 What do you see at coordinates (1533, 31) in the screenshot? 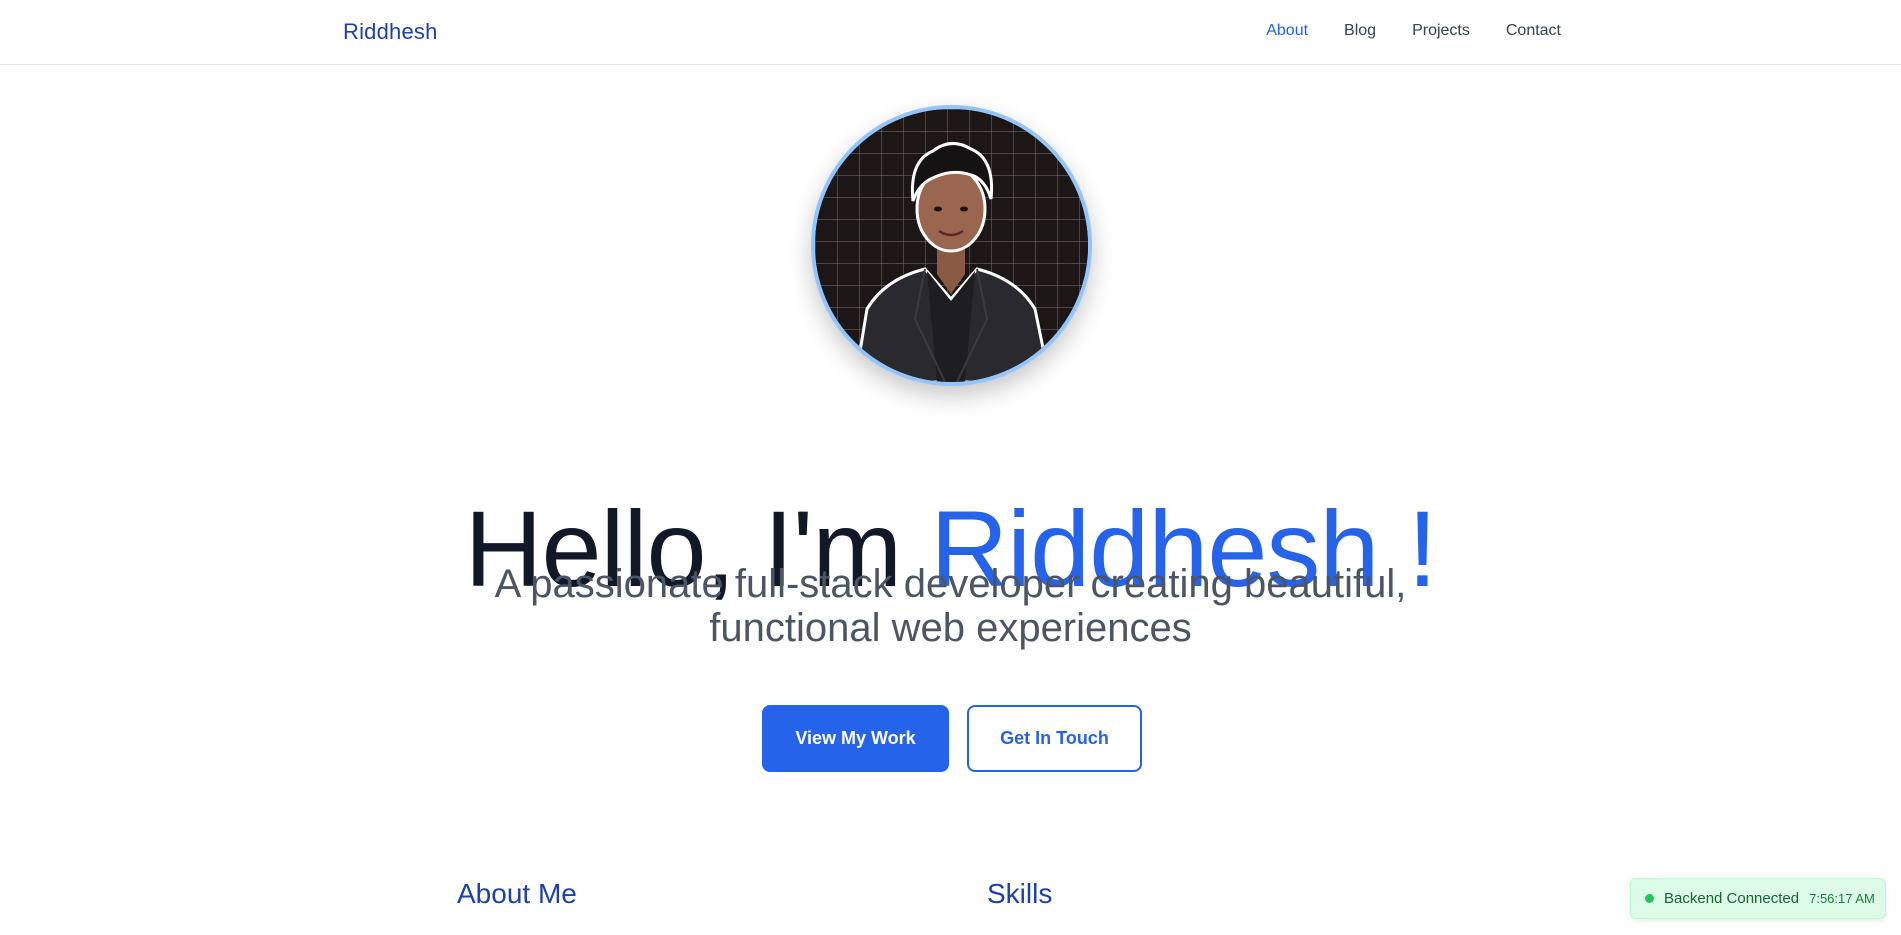
I see `nav-link-contact: Contact` at bounding box center [1533, 31].